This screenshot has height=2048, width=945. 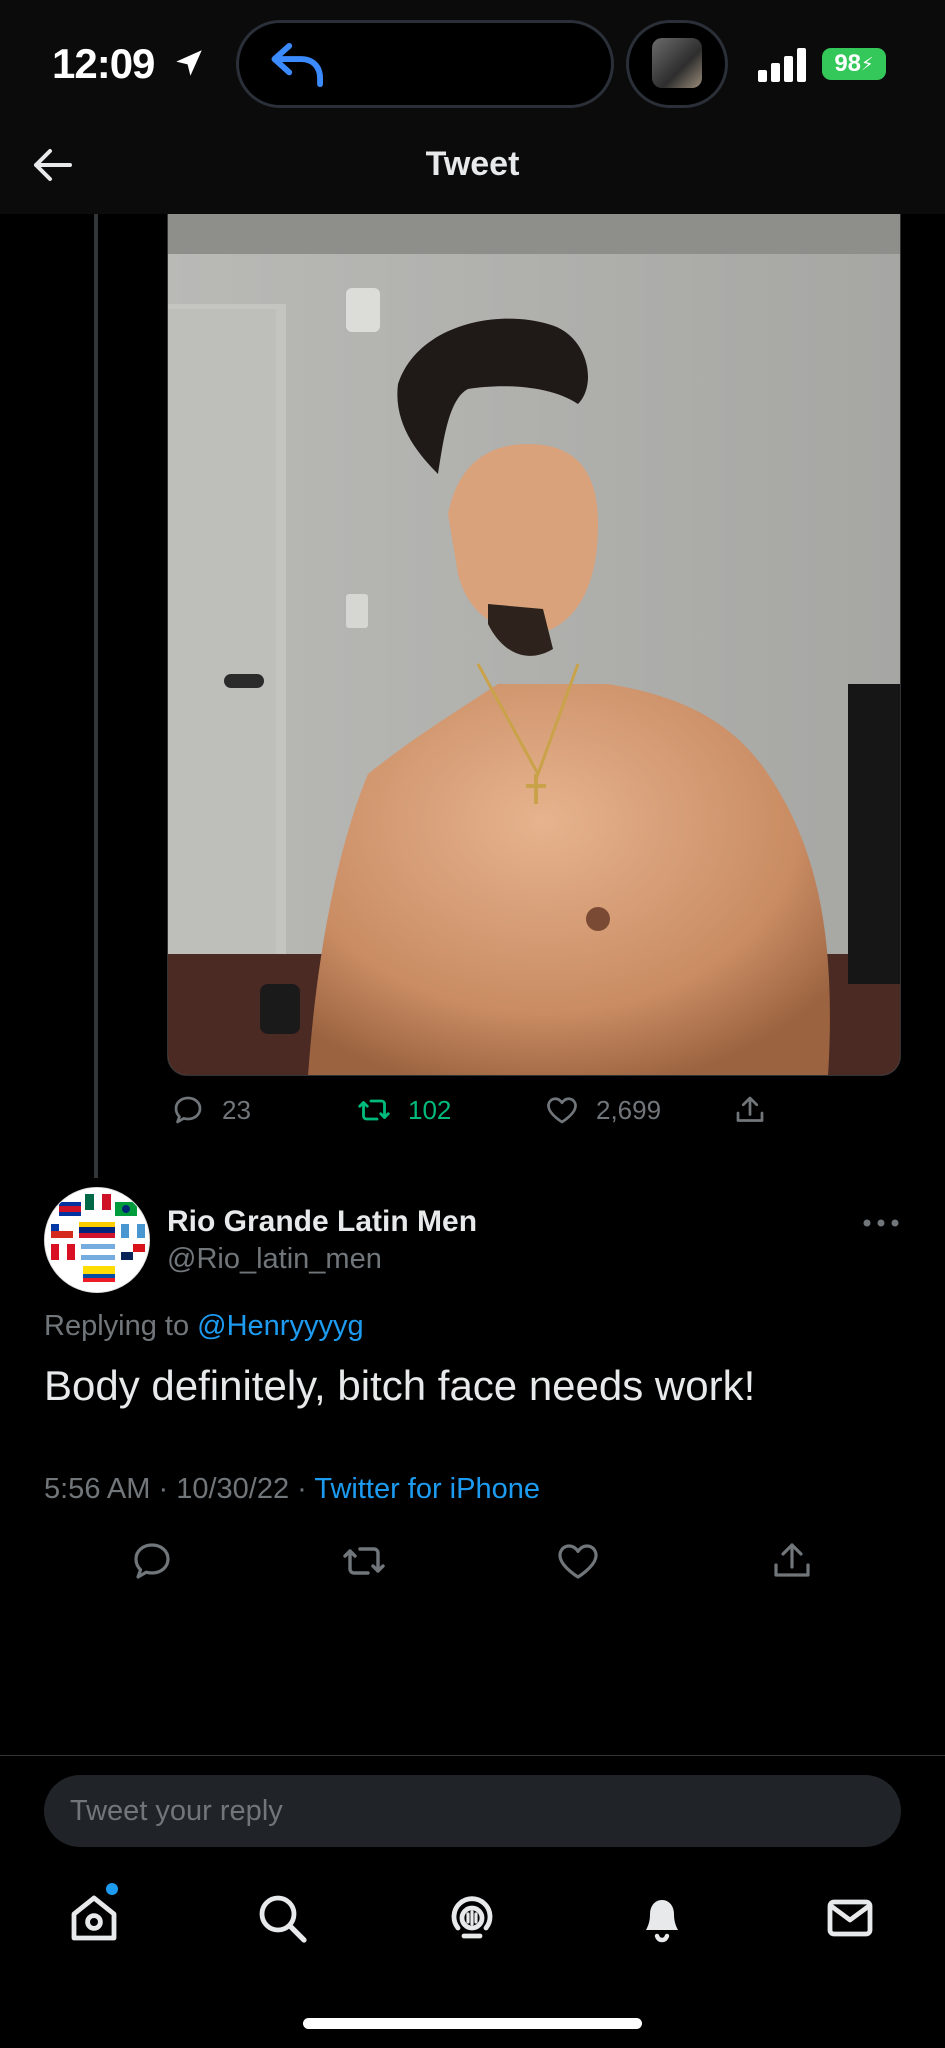 What do you see at coordinates (677, 63) in the screenshot?
I see `live-activity-thumbnail` at bounding box center [677, 63].